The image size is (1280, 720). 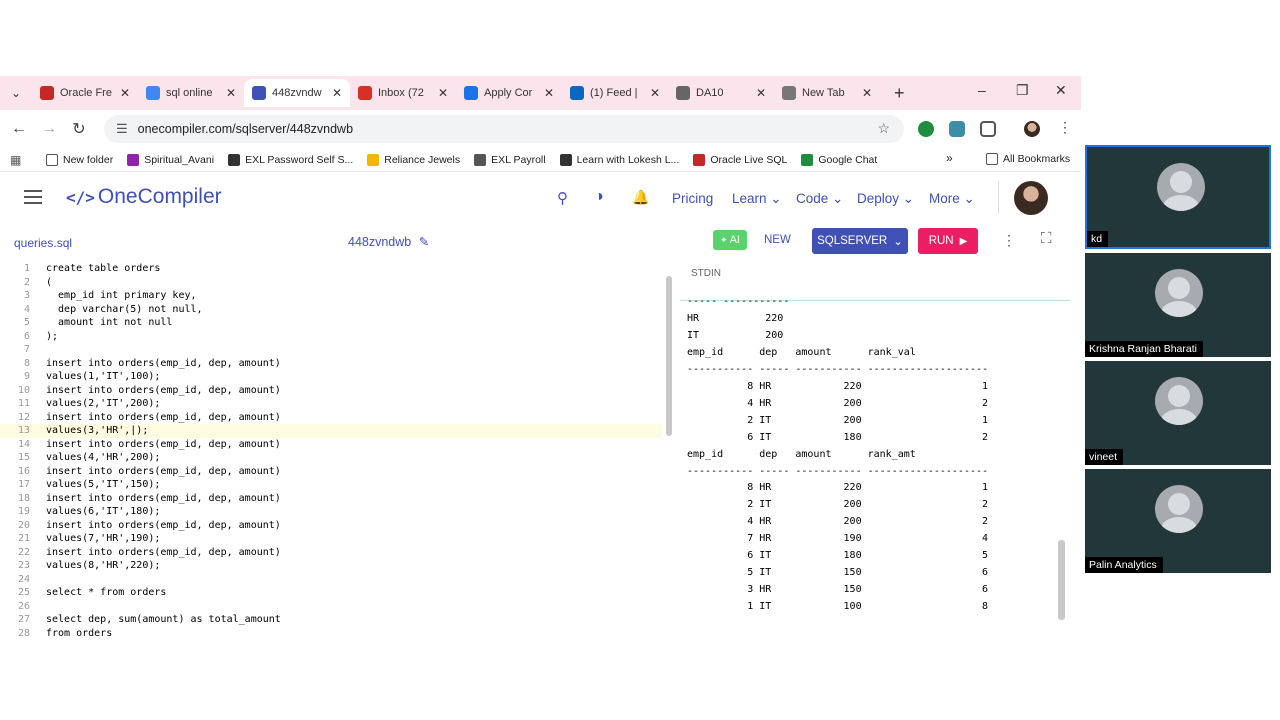 What do you see at coordinates (819, 199) in the screenshot?
I see `nav-code: Code ⌄` at bounding box center [819, 199].